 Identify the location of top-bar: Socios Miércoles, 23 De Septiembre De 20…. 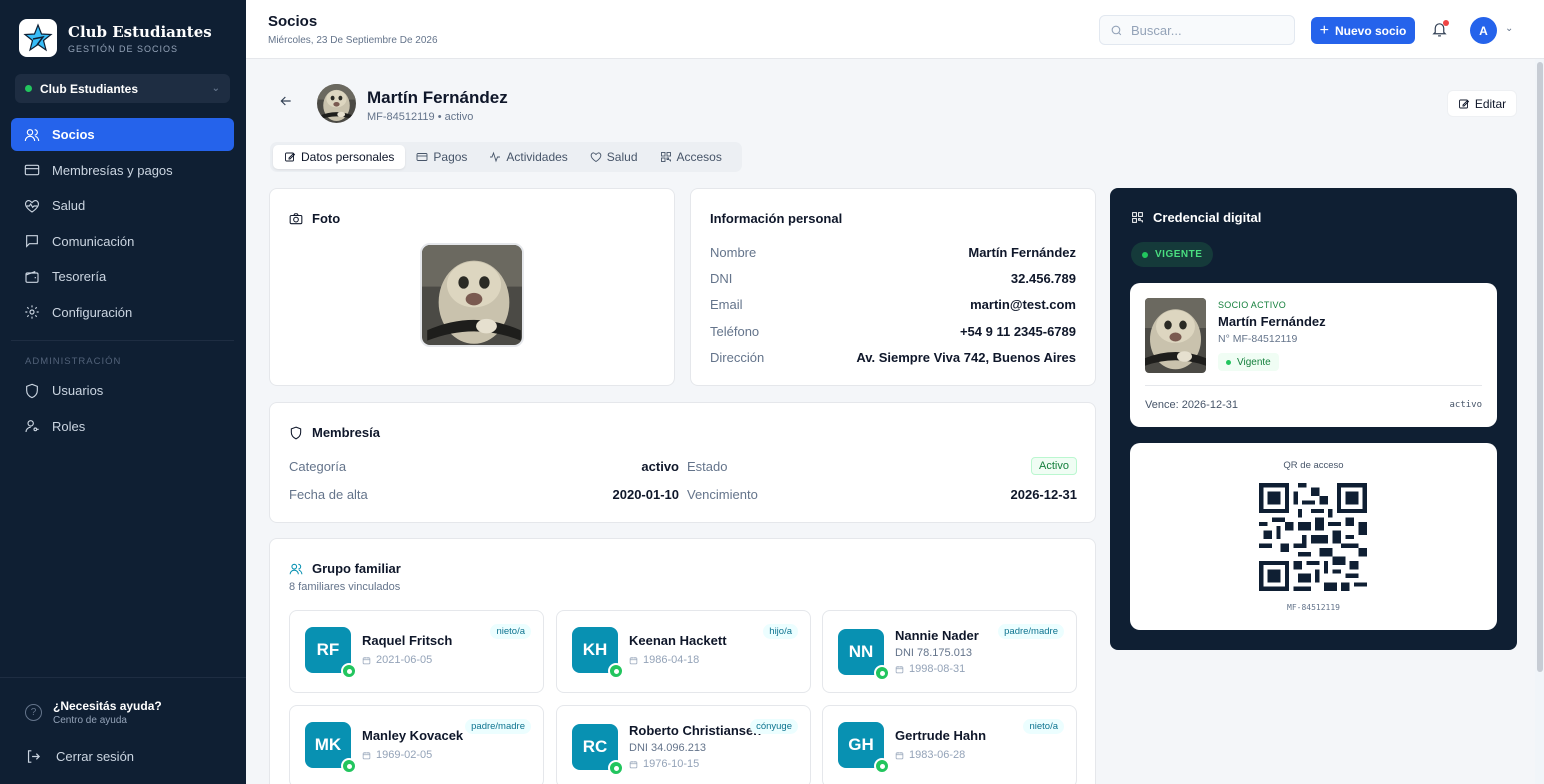
(895, 29).